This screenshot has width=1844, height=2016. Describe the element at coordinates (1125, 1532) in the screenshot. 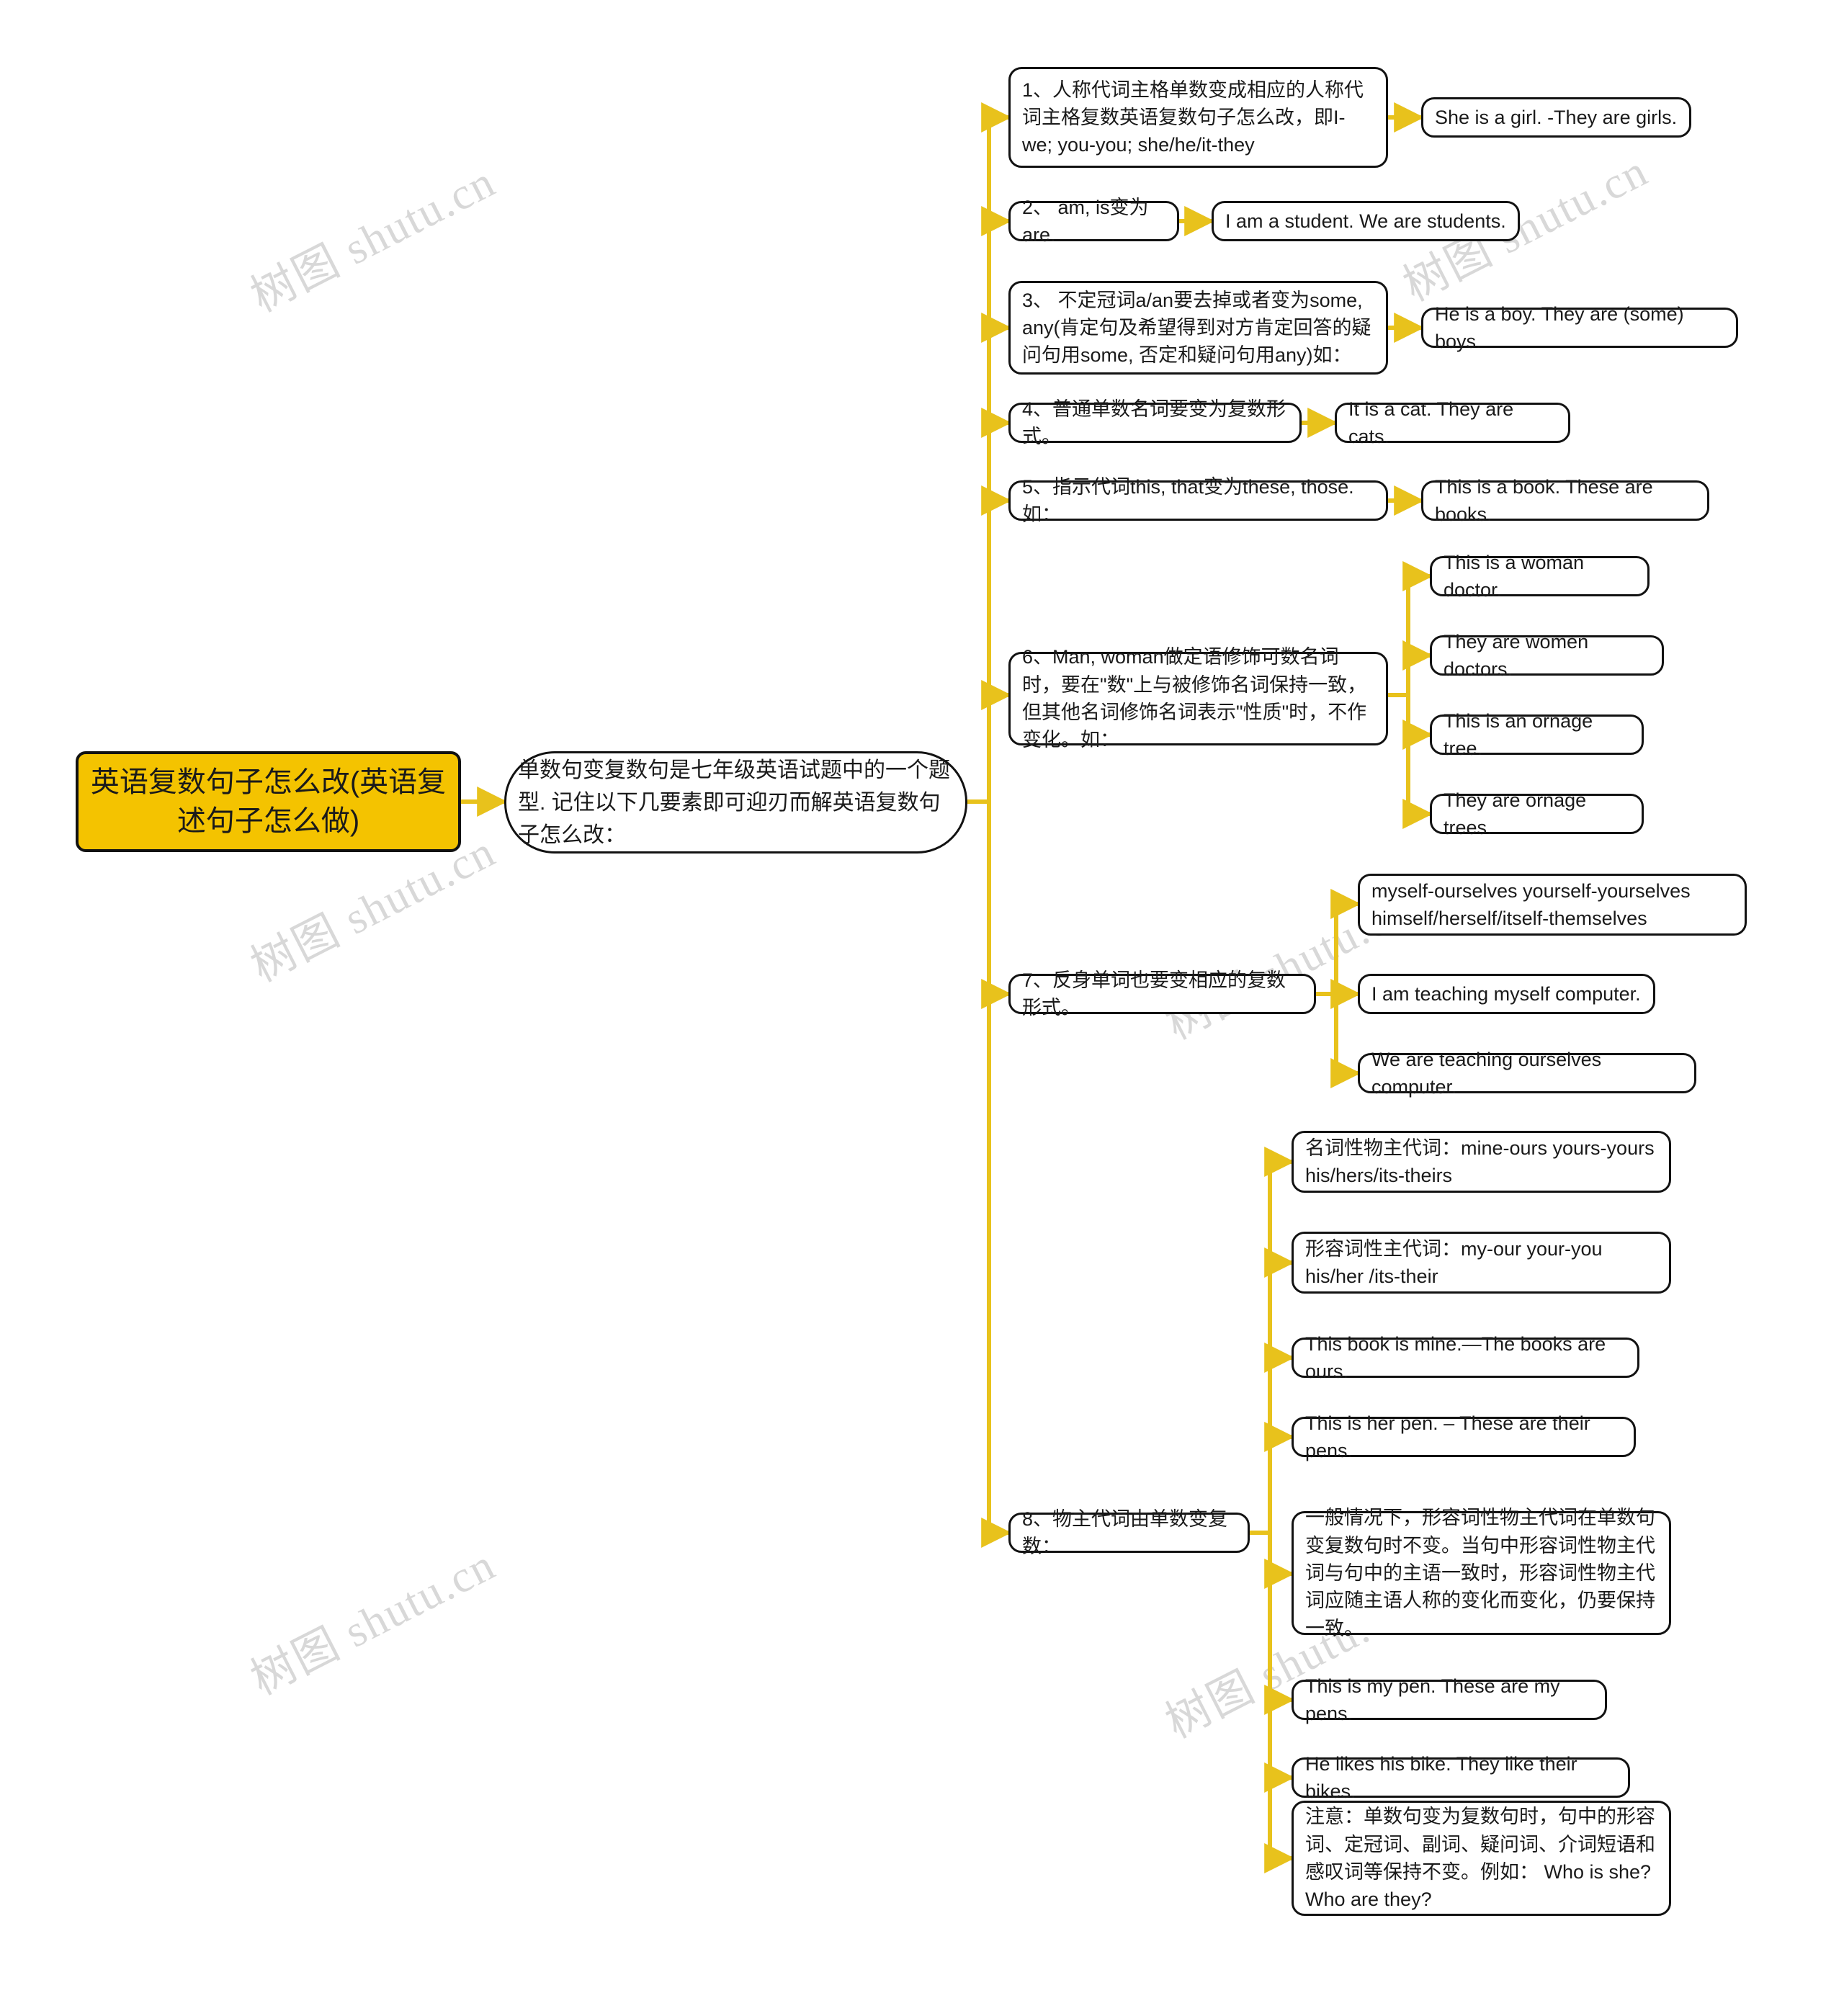

I see `branch-node-8-label: 8、物主代词由单数变复数：` at that location.